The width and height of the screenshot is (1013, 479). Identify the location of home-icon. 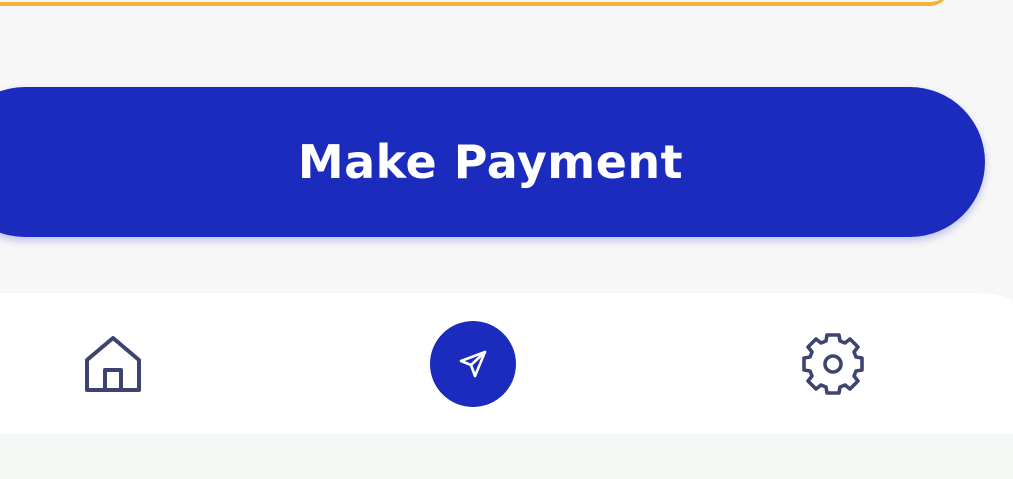
(113, 364).